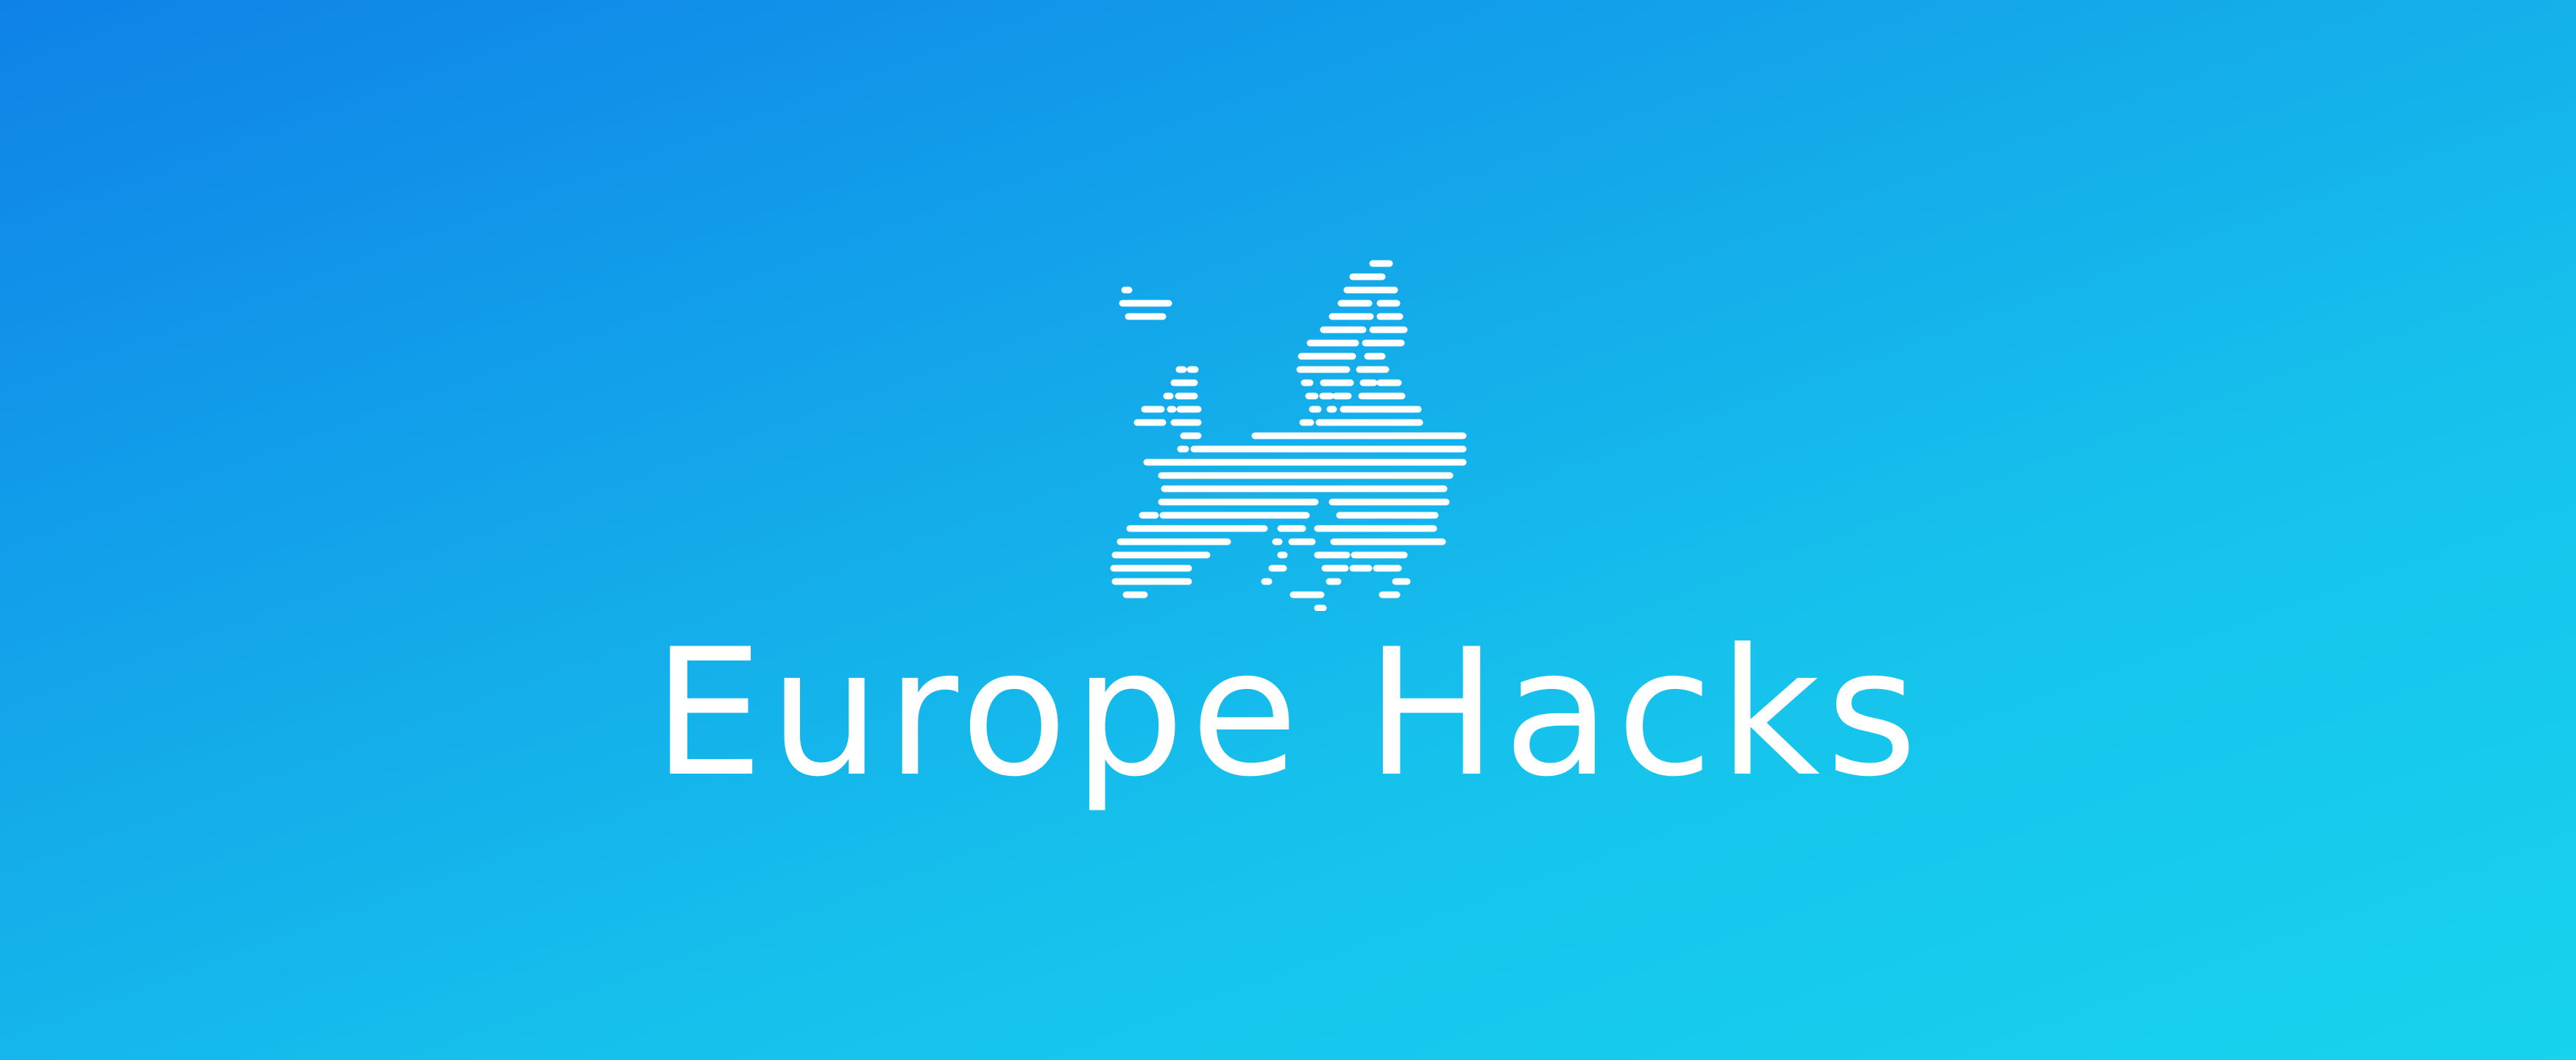  What do you see at coordinates (1288, 435) in the screenshot?
I see `europe-map-icon` at bounding box center [1288, 435].